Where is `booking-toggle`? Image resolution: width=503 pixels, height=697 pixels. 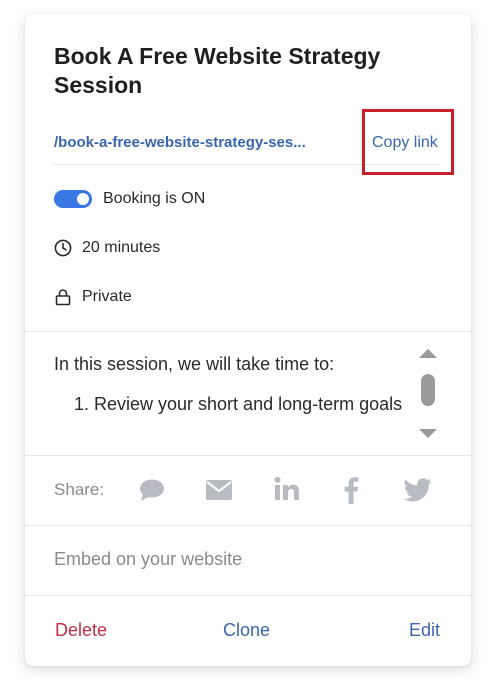 booking-toggle is located at coordinates (73, 199).